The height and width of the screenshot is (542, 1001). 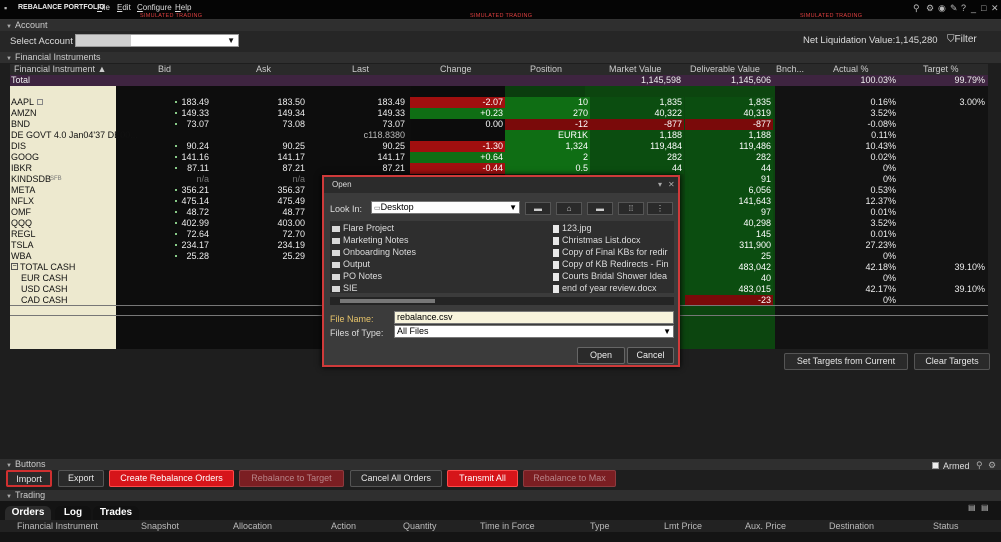 I want to click on instrument-name: BND, so click(x=21, y=124).